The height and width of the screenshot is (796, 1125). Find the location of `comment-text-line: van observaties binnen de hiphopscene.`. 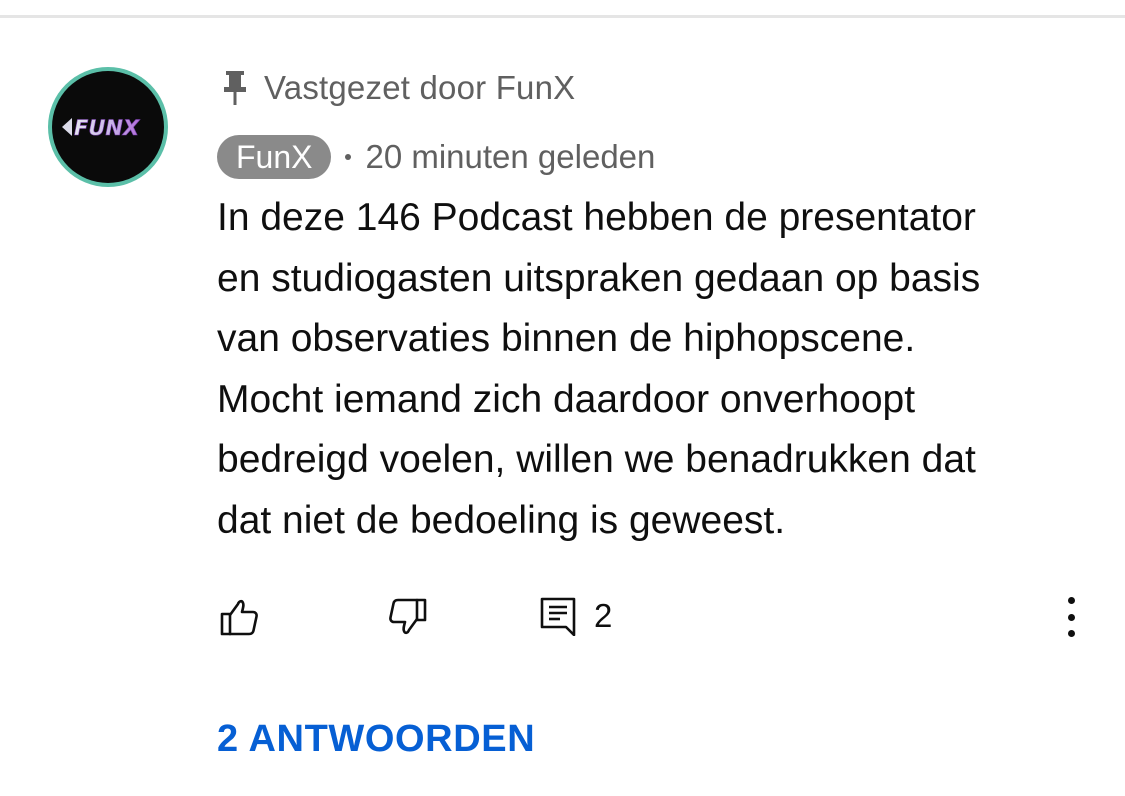

comment-text-line: van observaties binnen de hiphopscene. is located at coordinates (566, 339).